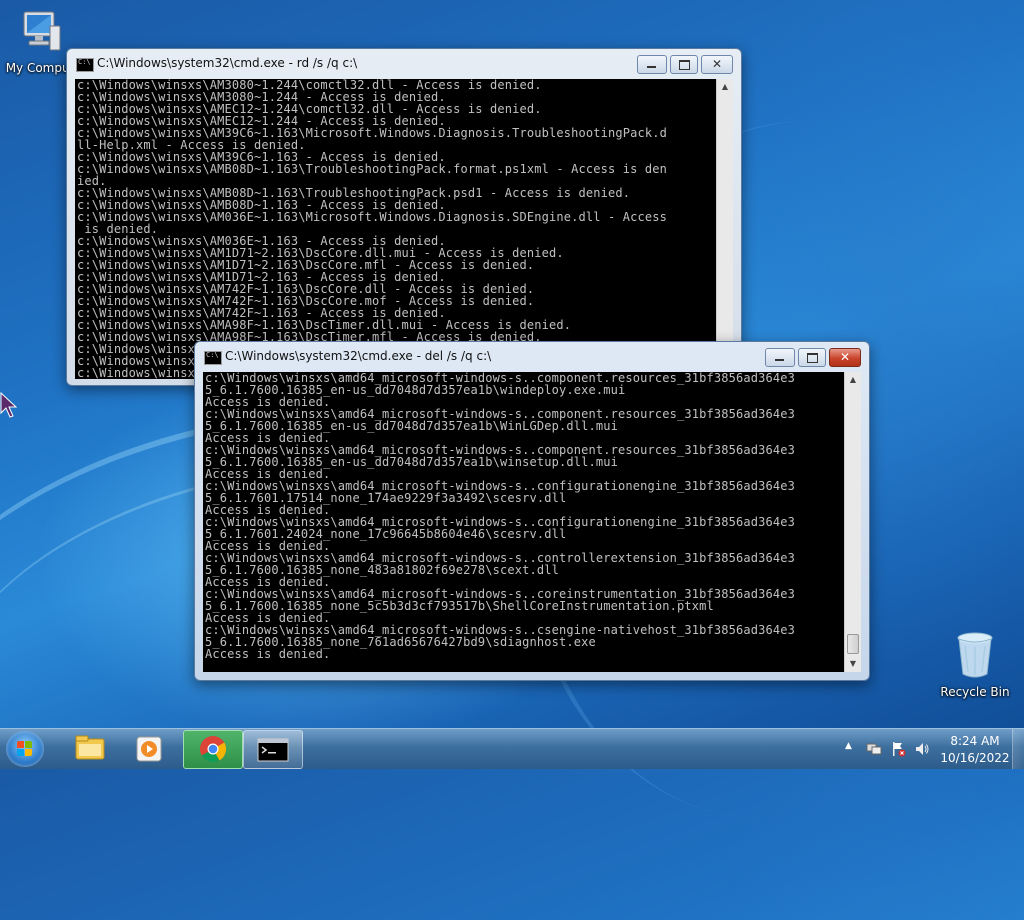  What do you see at coordinates (853, 664) in the screenshot?
I see `scroll-down-icon: ▼` at bounding box center [853, 664].